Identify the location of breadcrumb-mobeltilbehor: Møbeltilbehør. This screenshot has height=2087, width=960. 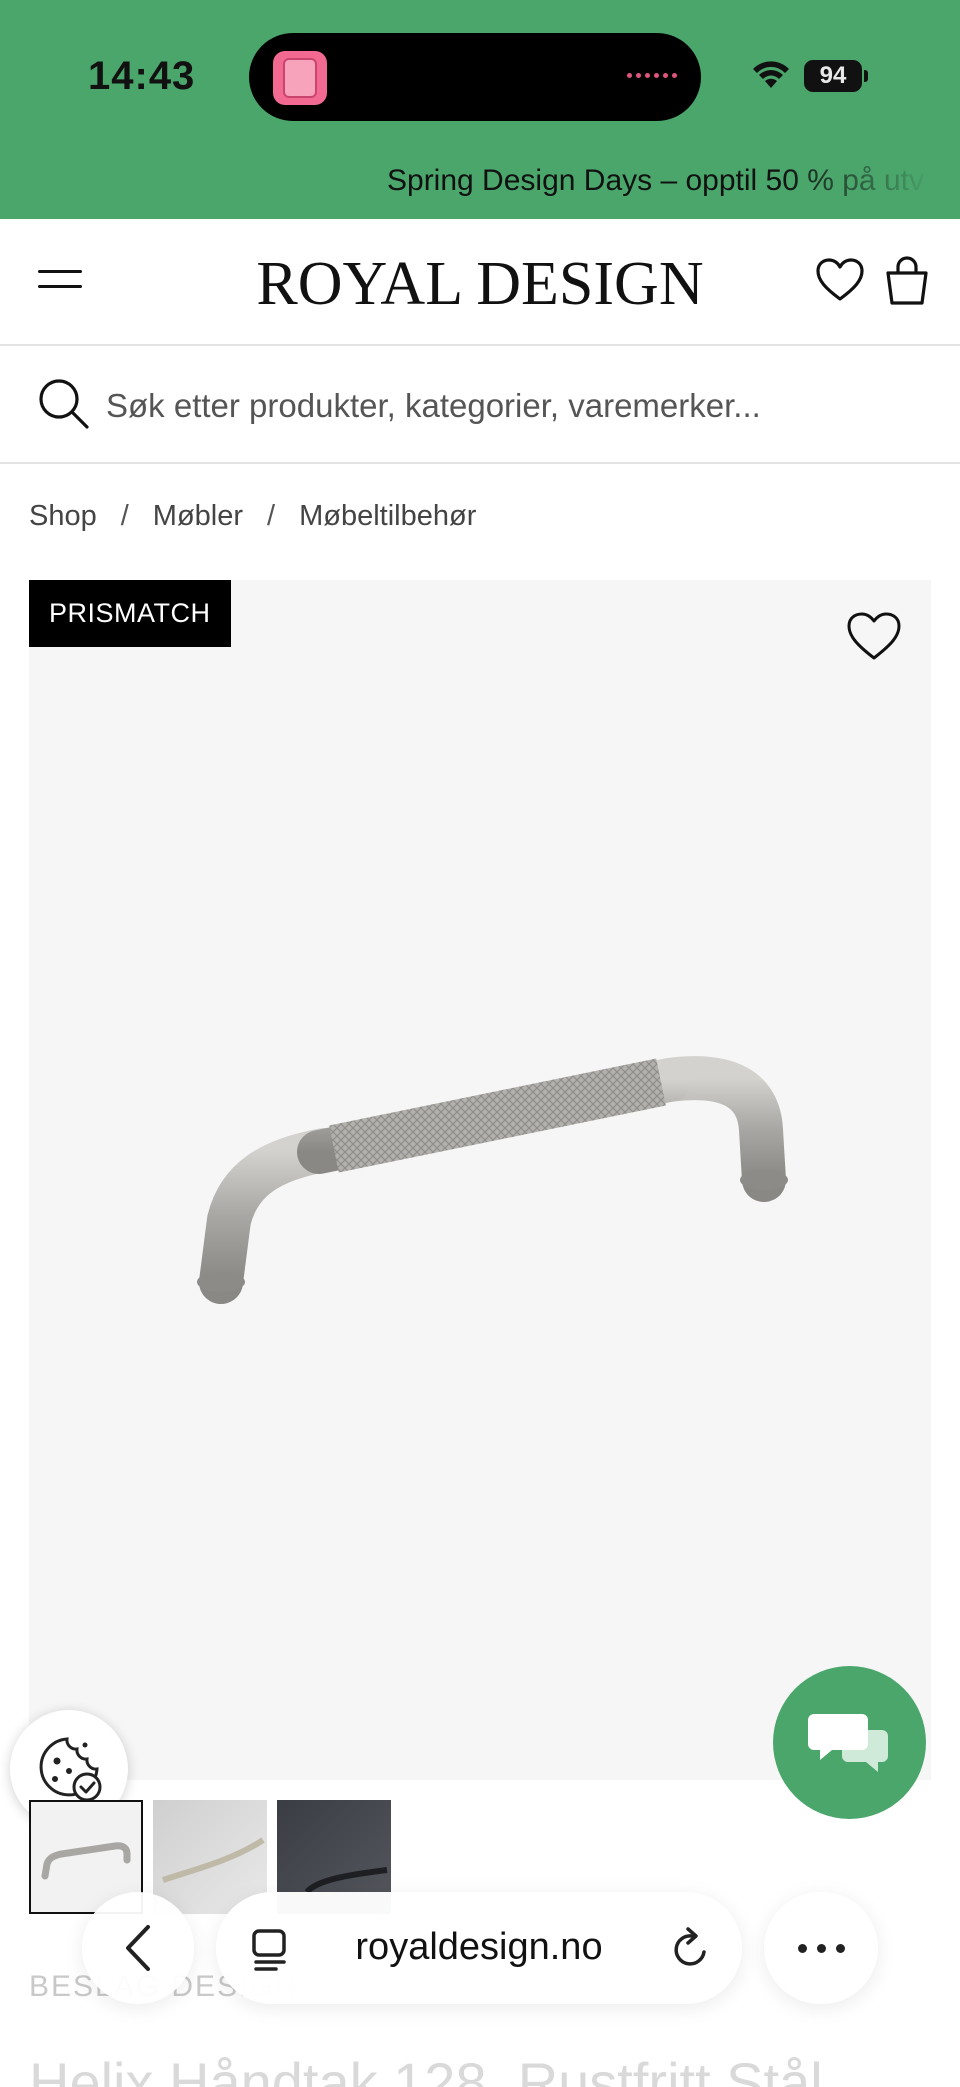
(387, 516).